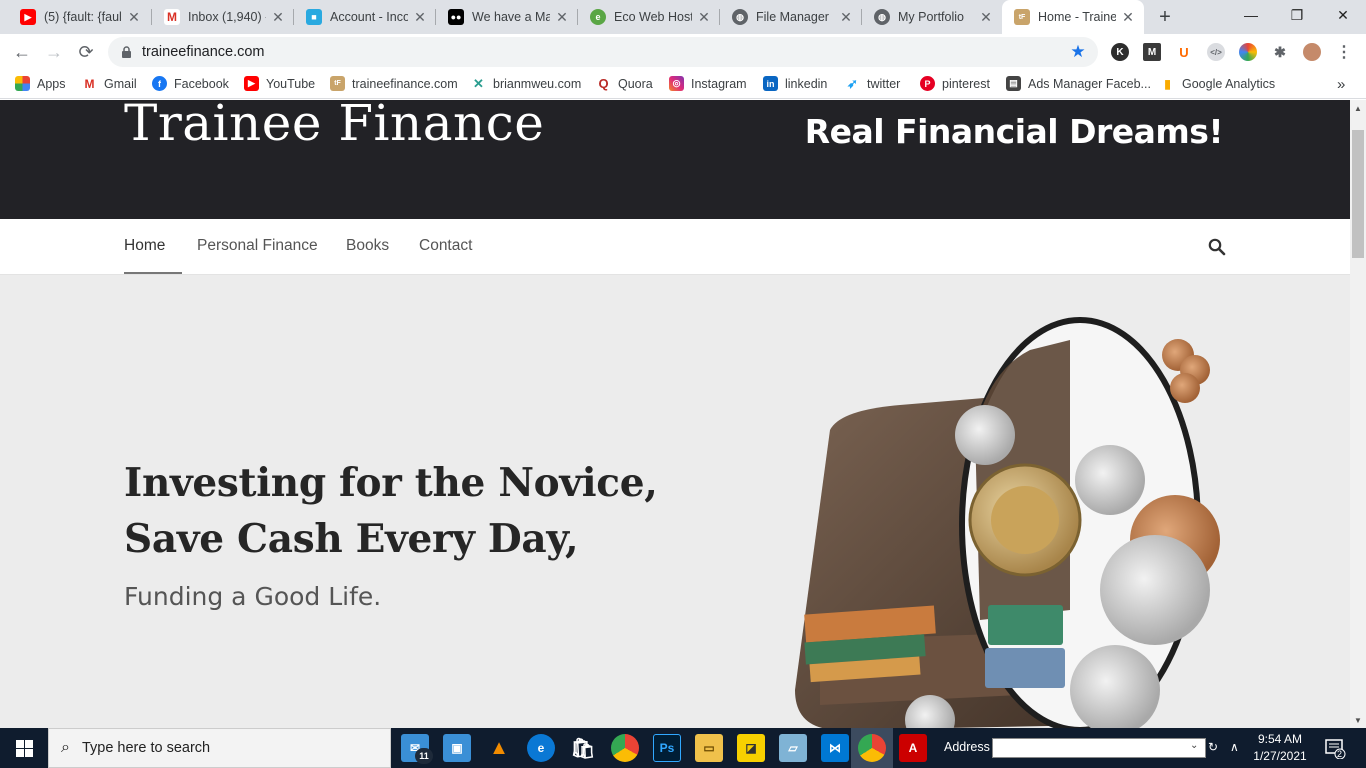 The width and height of the screenshot is (1366, 768). What do you see at coordinates (1297, 15) in the screenshot?
I see `restore-button: ❐` at bounding box center [1297, 15].